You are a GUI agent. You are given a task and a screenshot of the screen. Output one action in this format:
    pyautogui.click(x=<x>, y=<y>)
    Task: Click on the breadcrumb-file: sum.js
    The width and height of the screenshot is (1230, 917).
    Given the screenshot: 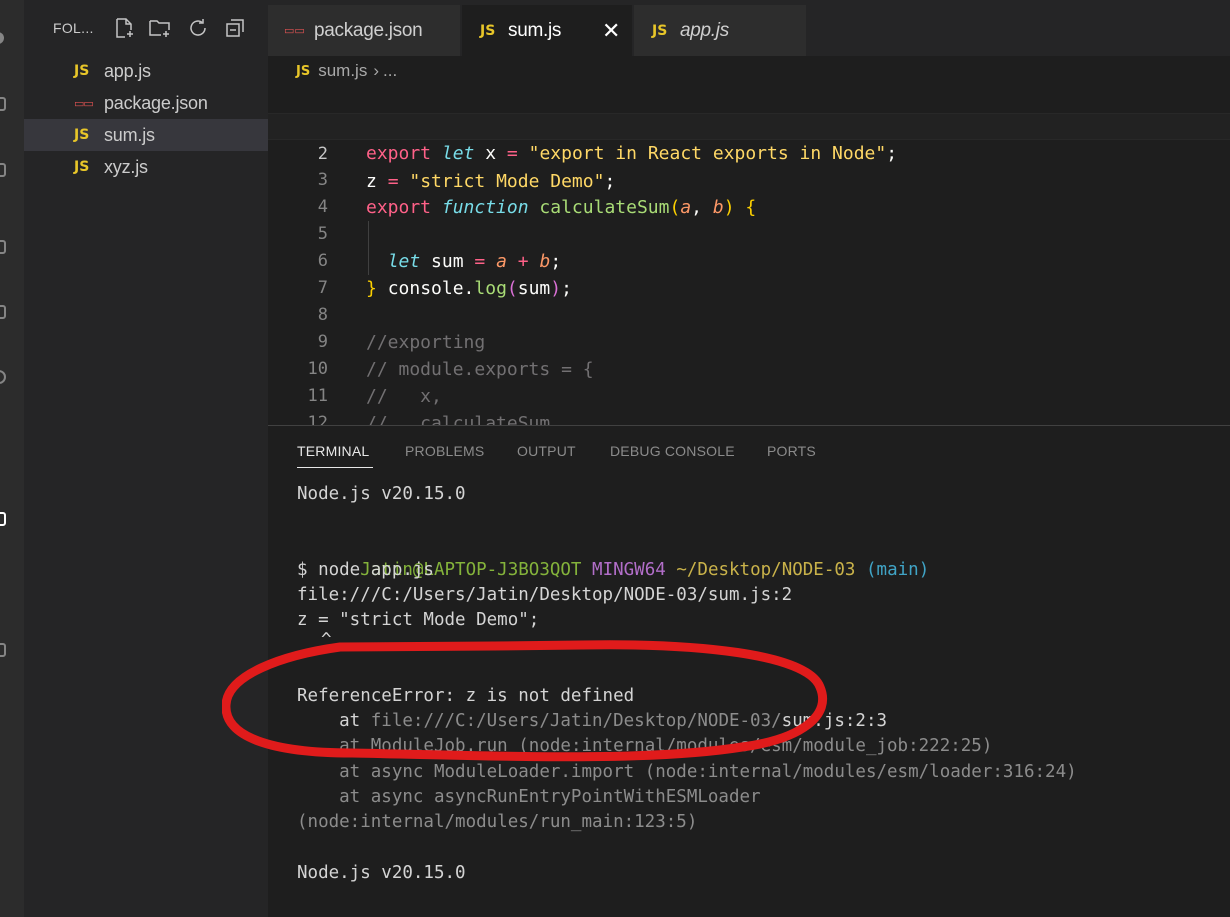 What is the action you would take?
    pyautogui.click(x=342, y=71)
    